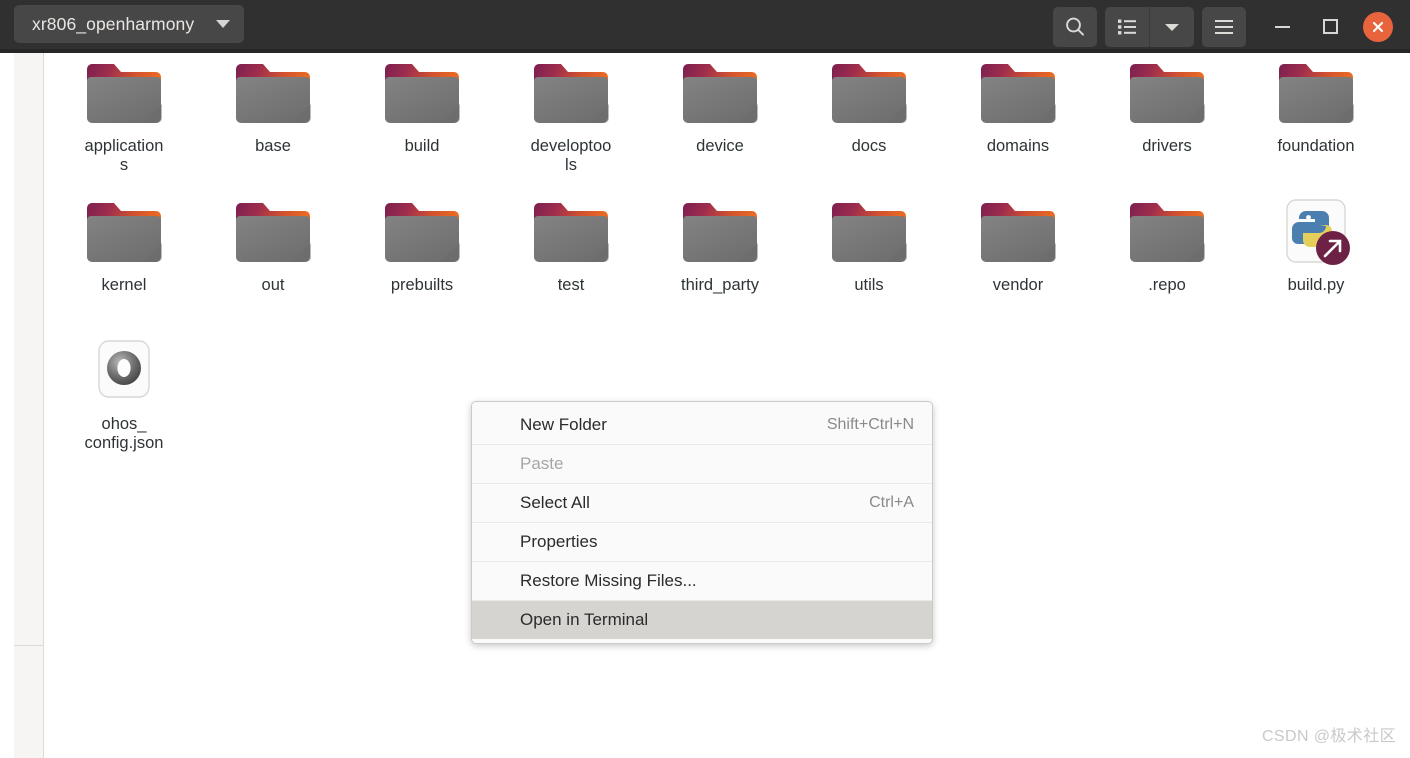  I want to click on maximize-button, so click(1330, 27).